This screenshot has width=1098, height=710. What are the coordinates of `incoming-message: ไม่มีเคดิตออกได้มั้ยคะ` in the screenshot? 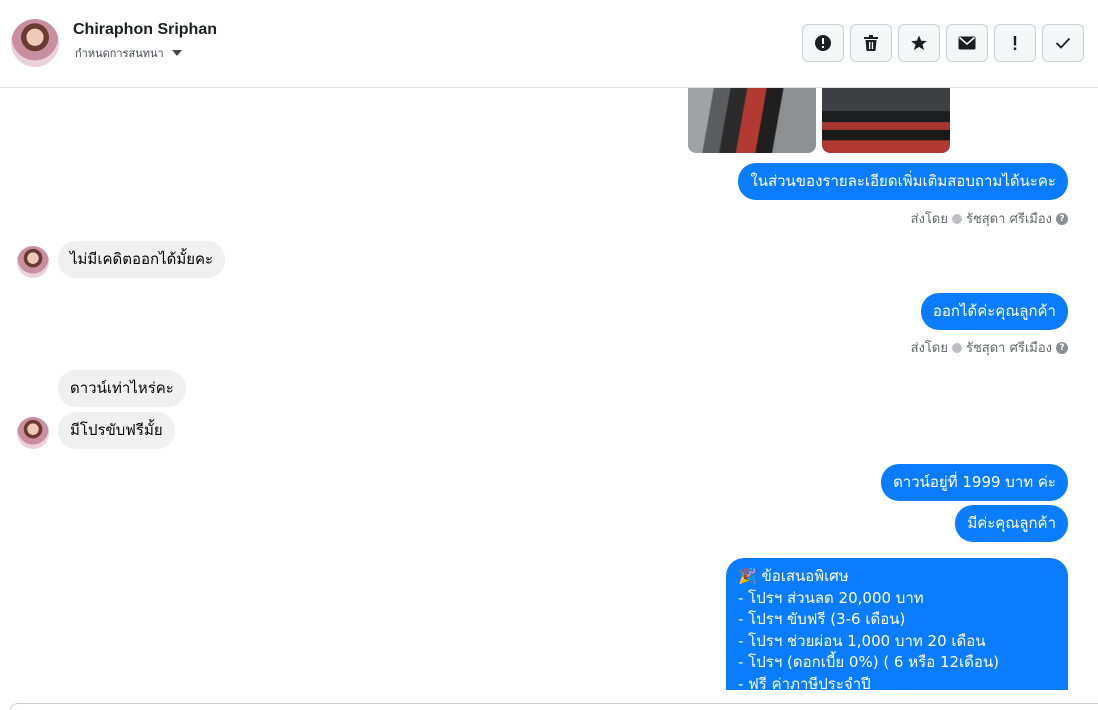 It's located at (142, 259).